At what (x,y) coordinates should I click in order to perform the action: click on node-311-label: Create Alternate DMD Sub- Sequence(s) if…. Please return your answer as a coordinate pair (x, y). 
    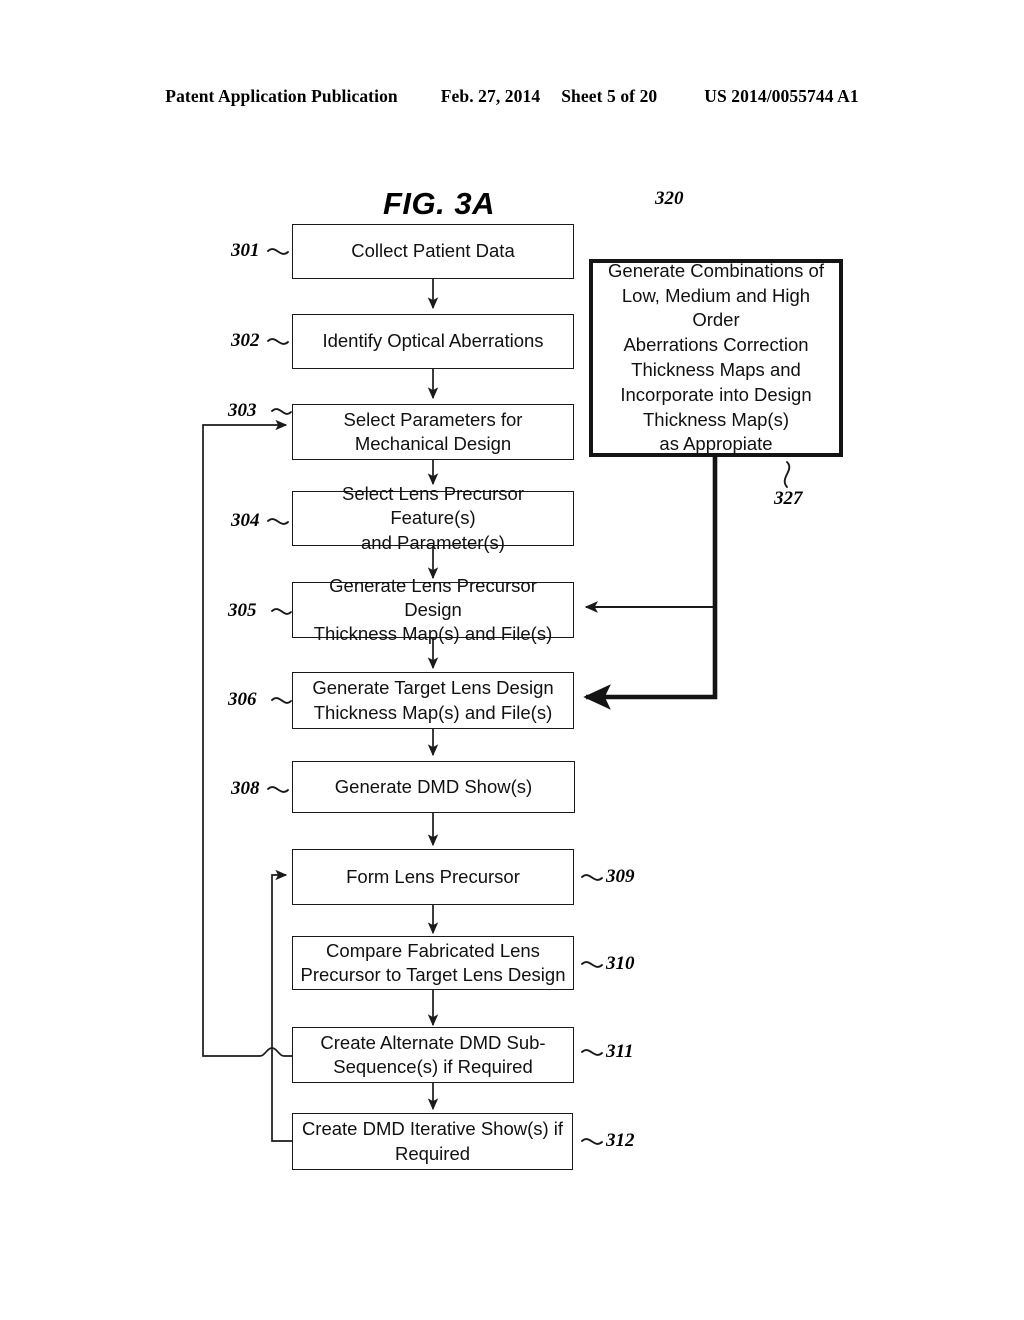
    Looking at the image, I should click on (433, 1054).